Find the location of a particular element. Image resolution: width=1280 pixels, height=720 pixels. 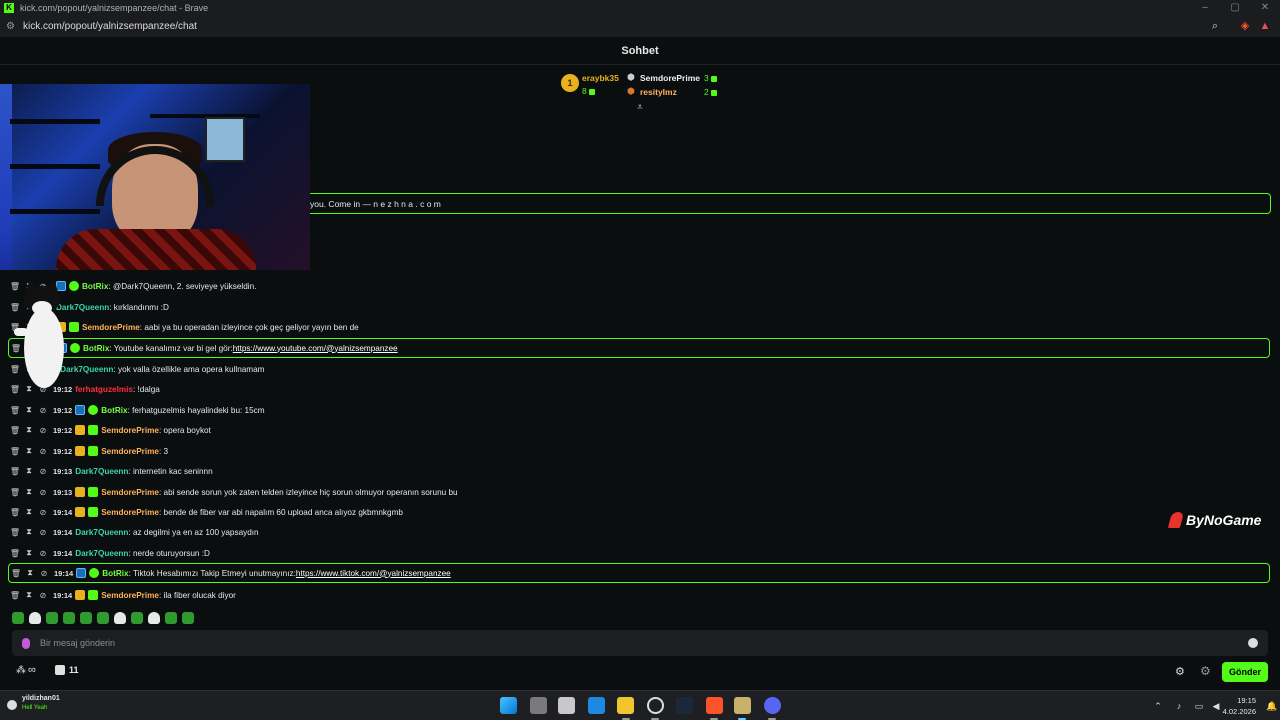

close-icon: ✕ is located at coordinates (1265, 8).